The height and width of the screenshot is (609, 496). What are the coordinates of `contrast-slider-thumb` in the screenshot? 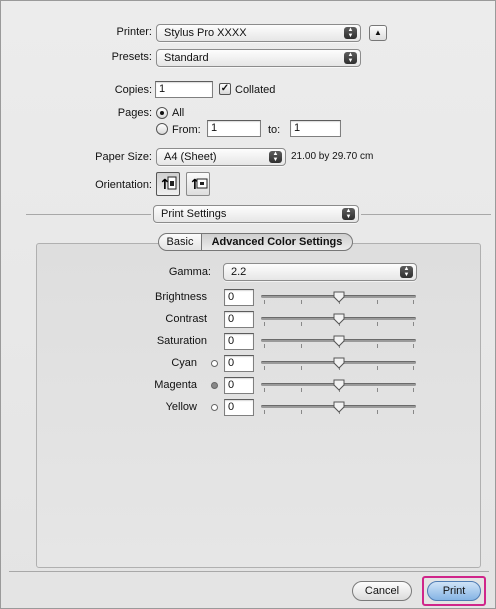 It's located at (339, 319).